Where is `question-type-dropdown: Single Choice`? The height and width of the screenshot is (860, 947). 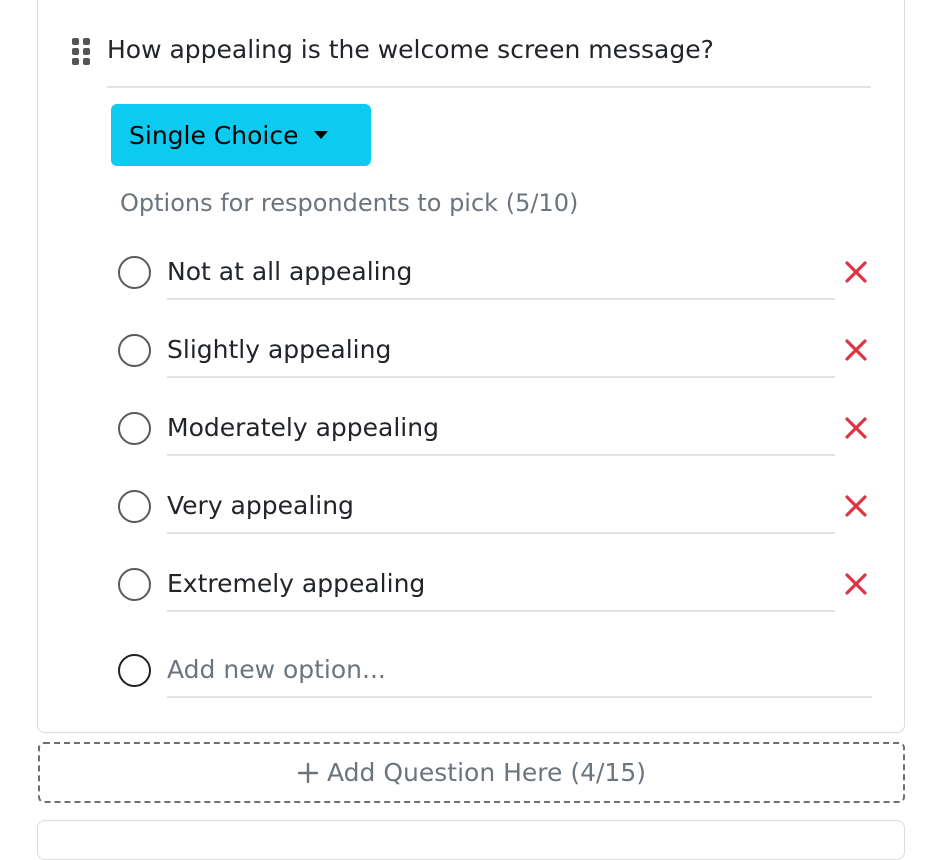 question-type-dropdown: Single Choice is located at coordinates (241, 135).